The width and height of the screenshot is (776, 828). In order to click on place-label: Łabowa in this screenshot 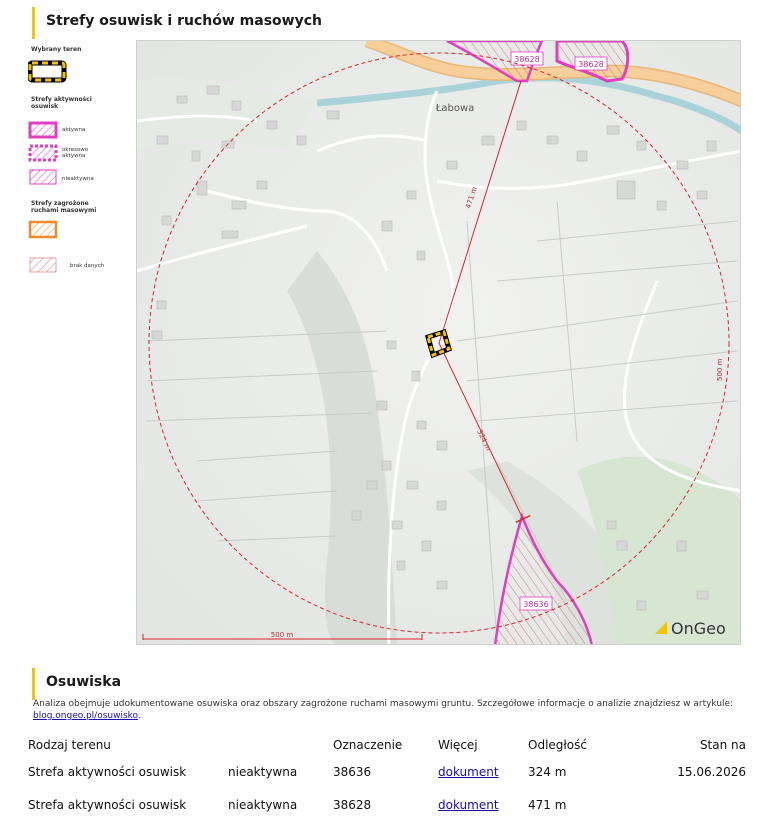, I will do `click(455, 108)`.